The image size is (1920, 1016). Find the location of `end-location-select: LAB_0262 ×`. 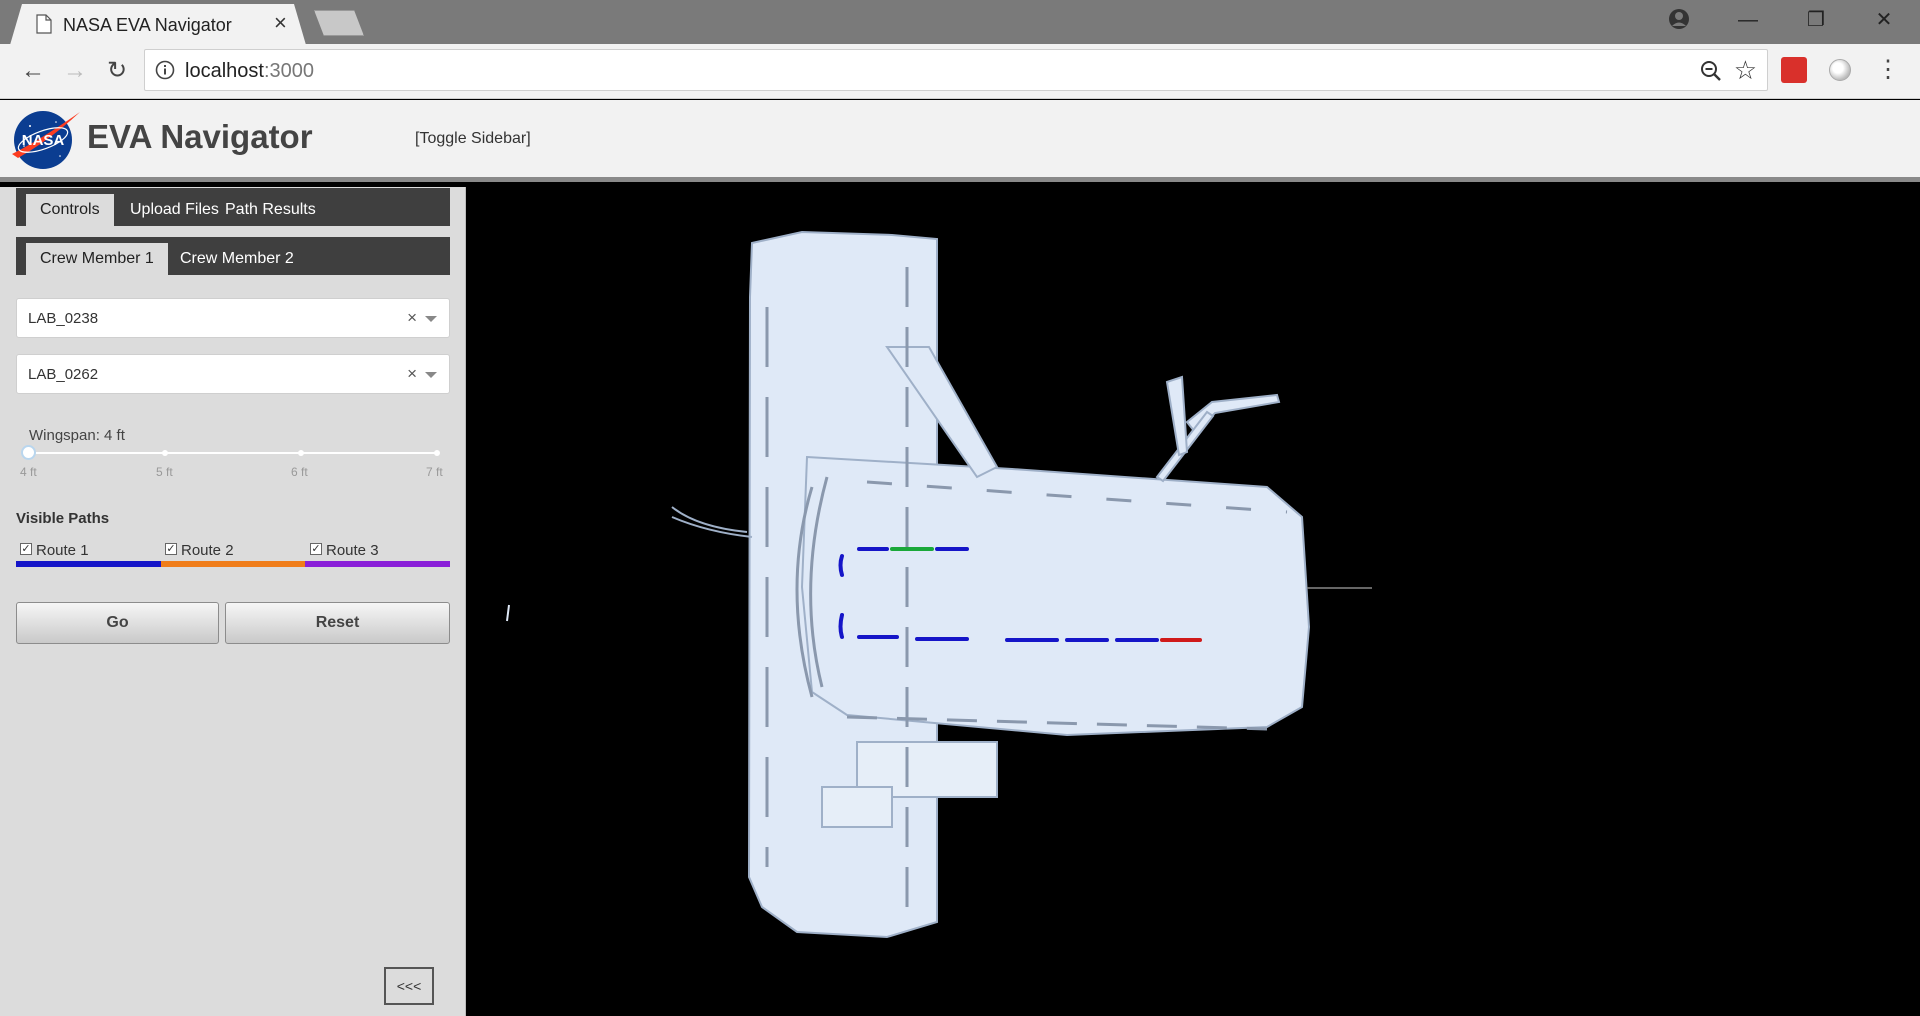

end-location-select: LAB_0262 × is located at coordinates (233, 374).